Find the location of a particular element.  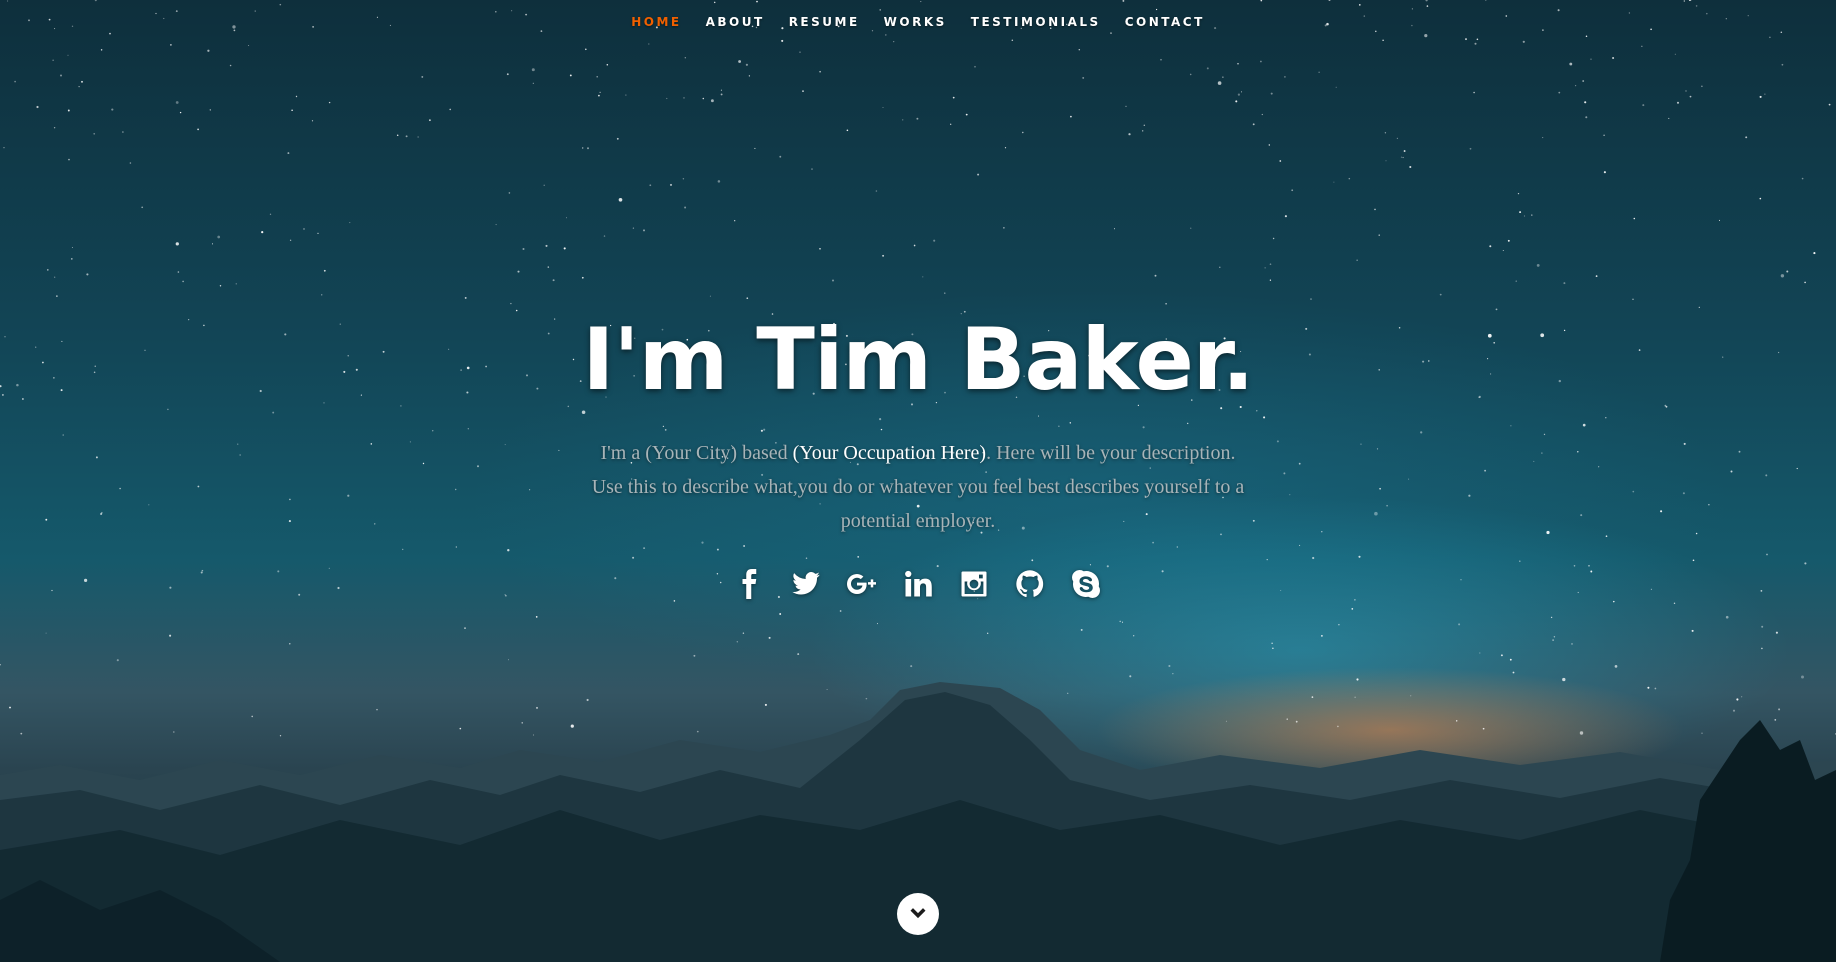

google-plus-link is located at coordinates (862, 584).